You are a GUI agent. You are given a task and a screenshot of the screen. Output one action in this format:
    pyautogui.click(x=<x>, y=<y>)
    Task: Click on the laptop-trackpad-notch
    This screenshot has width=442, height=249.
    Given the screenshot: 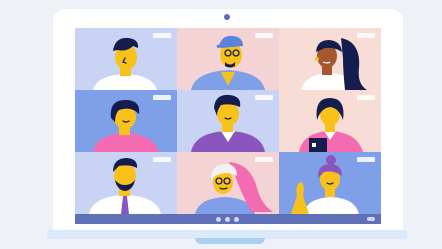 What is the action you would take?
    pyautogui.click(x=230, y=241)
    